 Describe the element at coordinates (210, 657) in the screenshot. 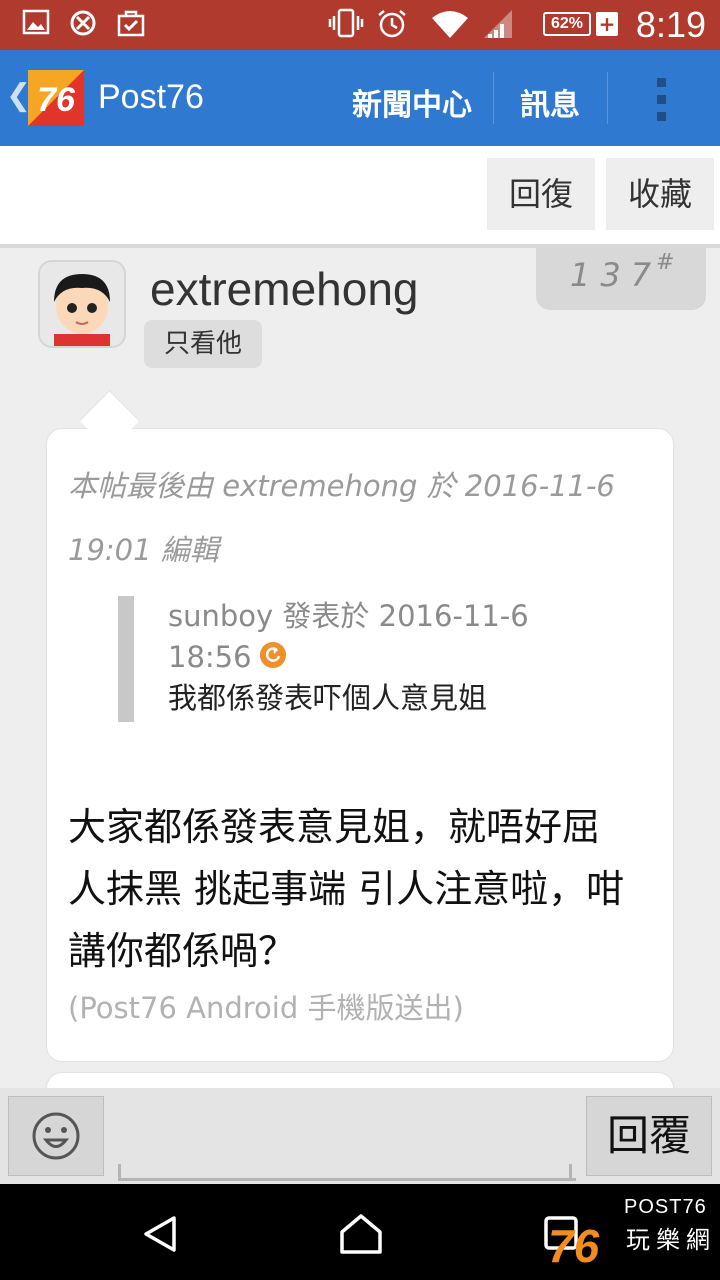

I see `quote-time: 18:56` at that location.